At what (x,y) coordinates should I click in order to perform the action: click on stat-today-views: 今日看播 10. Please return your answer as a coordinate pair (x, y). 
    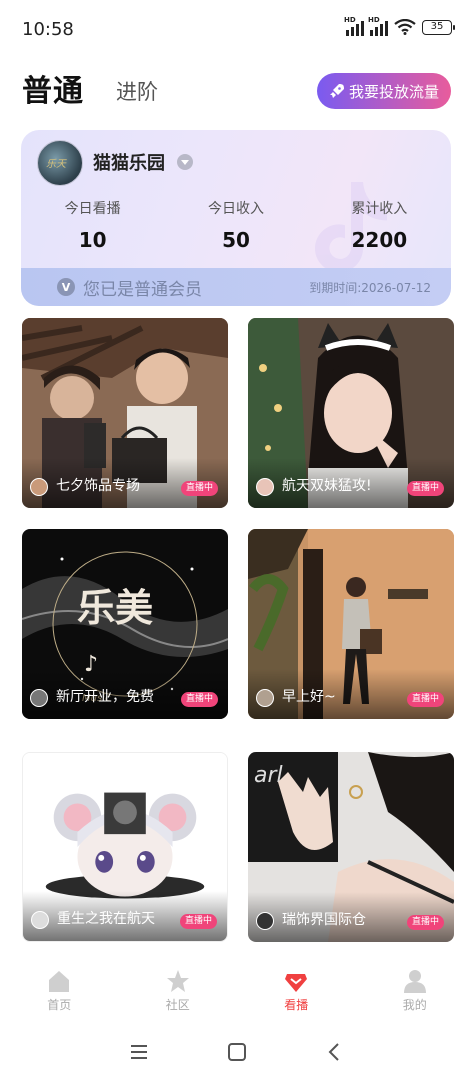
    Looking at the image, I should click on (92, 225).